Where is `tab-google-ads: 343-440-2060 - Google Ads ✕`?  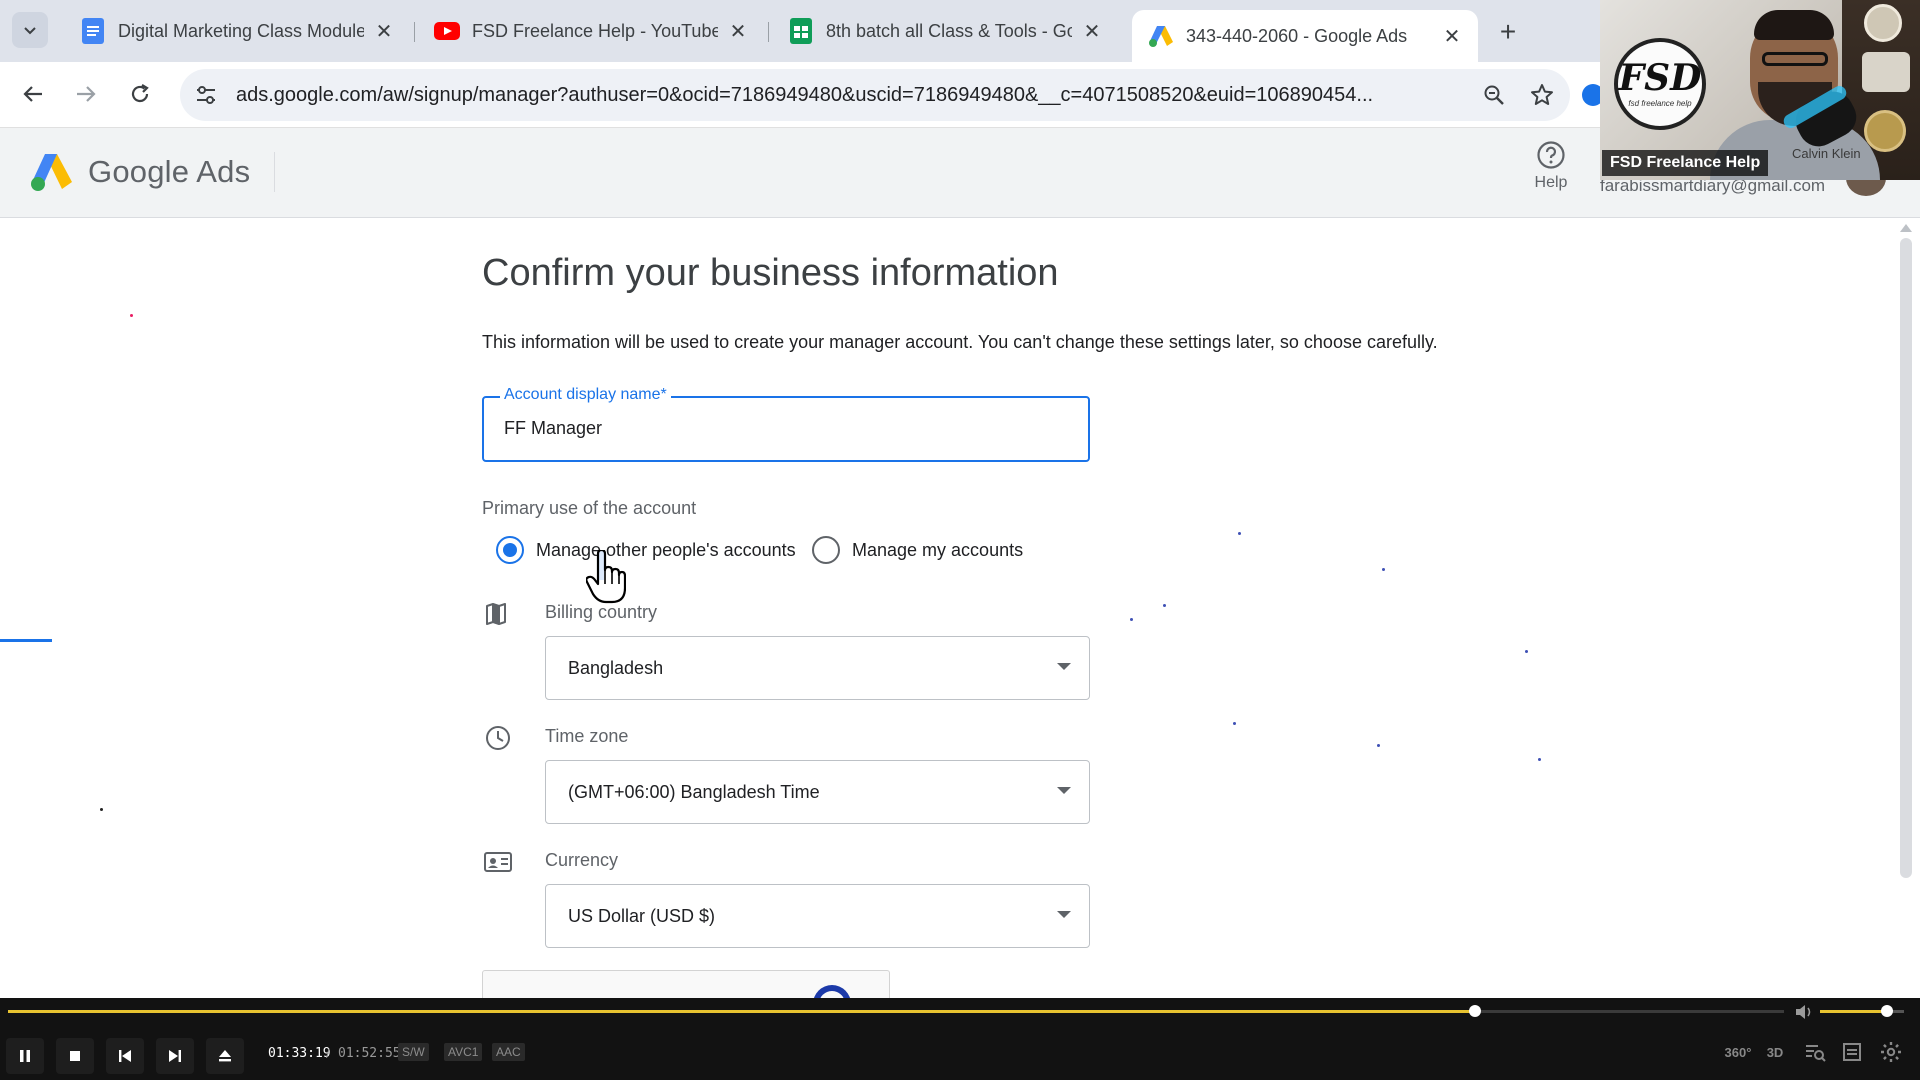
tab-google-ads: 343-440-2060 - Google Ads ✕ is located at coordinates (1305, 36).